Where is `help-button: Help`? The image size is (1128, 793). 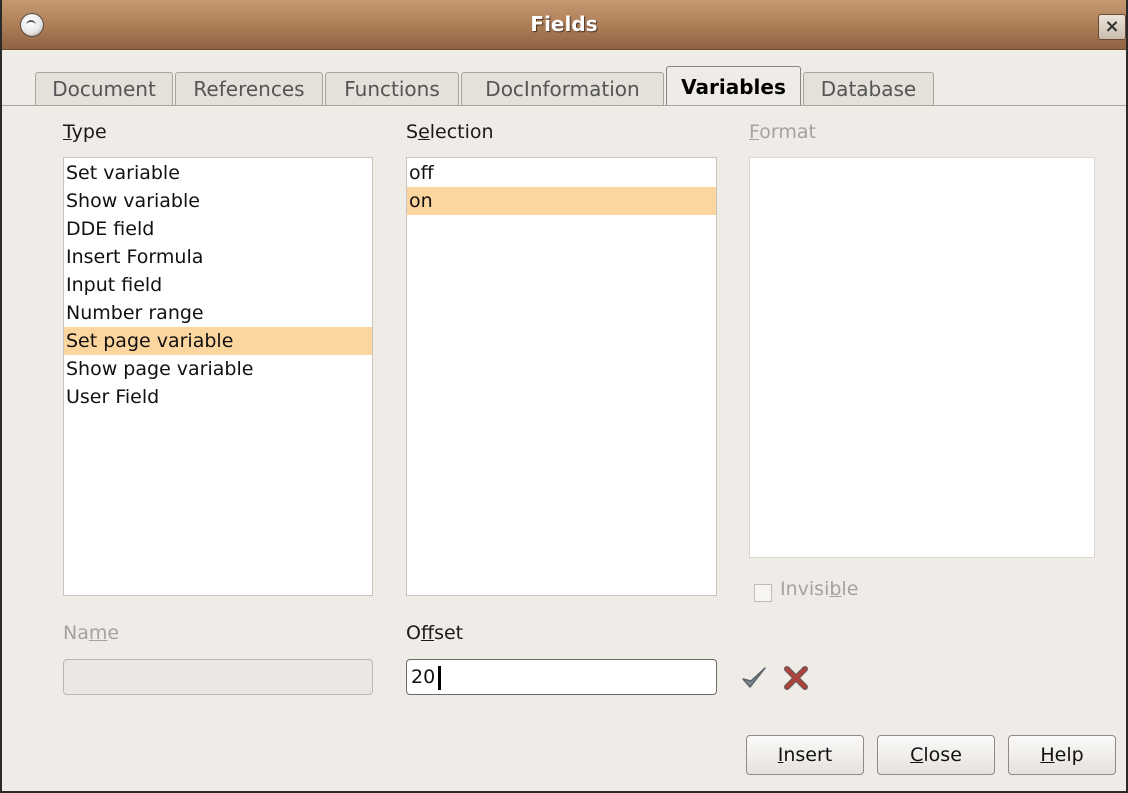 help-button: Help is located at coordinates (1062, 755).